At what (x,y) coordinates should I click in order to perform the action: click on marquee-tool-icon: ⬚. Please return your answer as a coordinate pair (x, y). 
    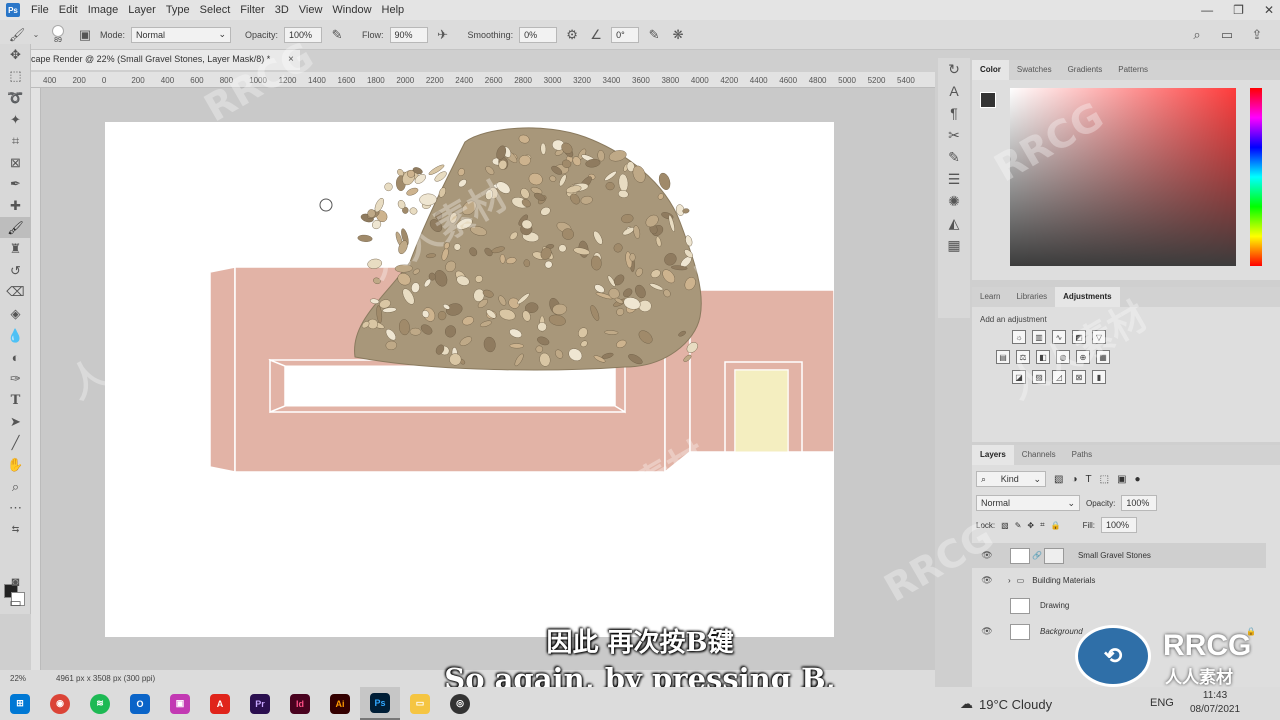
    Looking at the image, I should click on (15, 77).